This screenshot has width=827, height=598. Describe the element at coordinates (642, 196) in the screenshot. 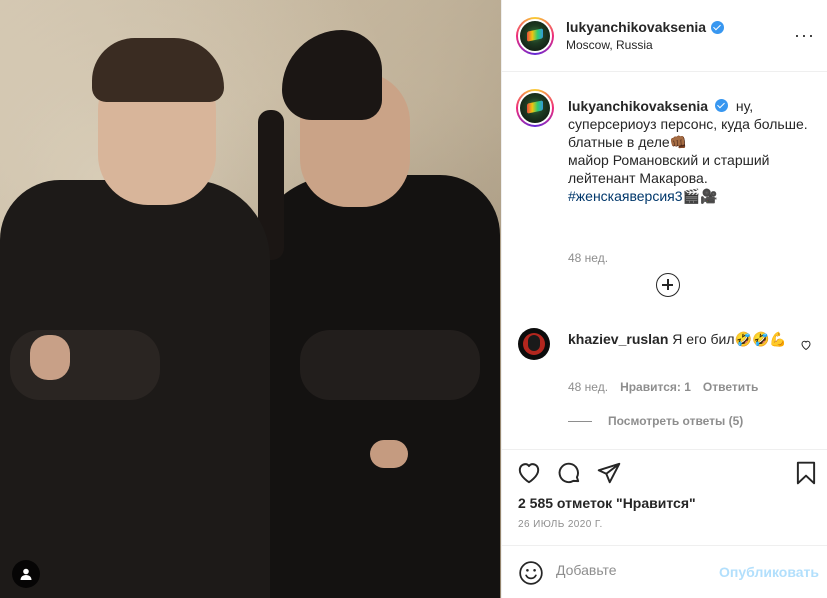

I see `caption-hashtag: #женскаяверсия3🎬🎥` at that location.